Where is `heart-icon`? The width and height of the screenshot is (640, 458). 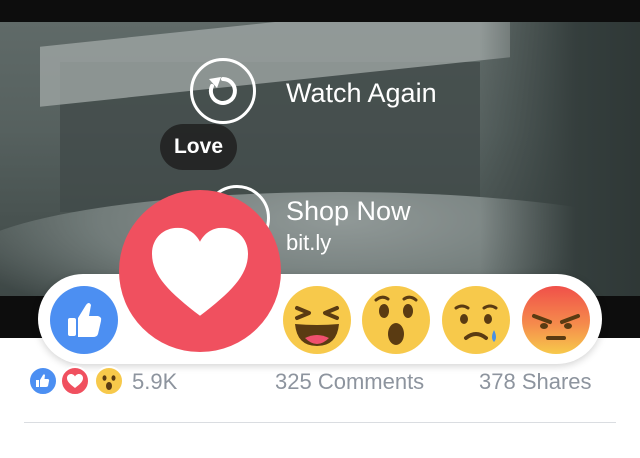
heart-icon is located at coordinates (200, 271).